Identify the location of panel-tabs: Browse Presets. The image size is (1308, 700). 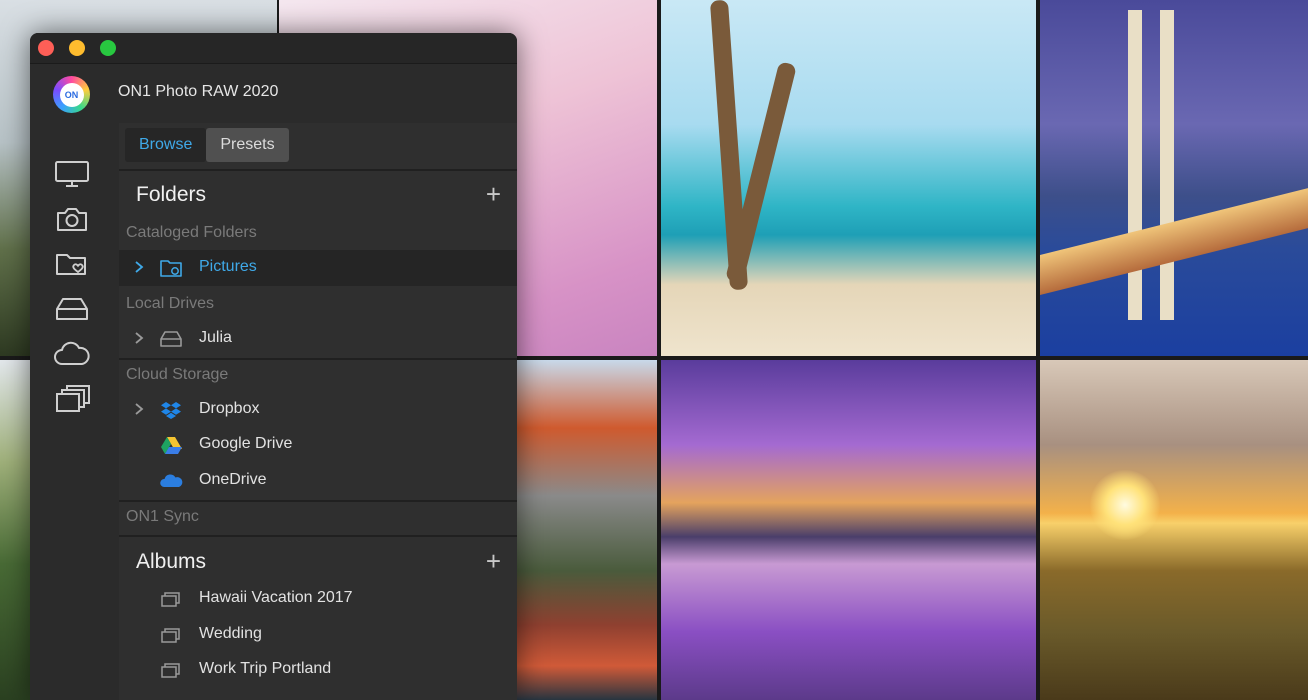
(207, 145).